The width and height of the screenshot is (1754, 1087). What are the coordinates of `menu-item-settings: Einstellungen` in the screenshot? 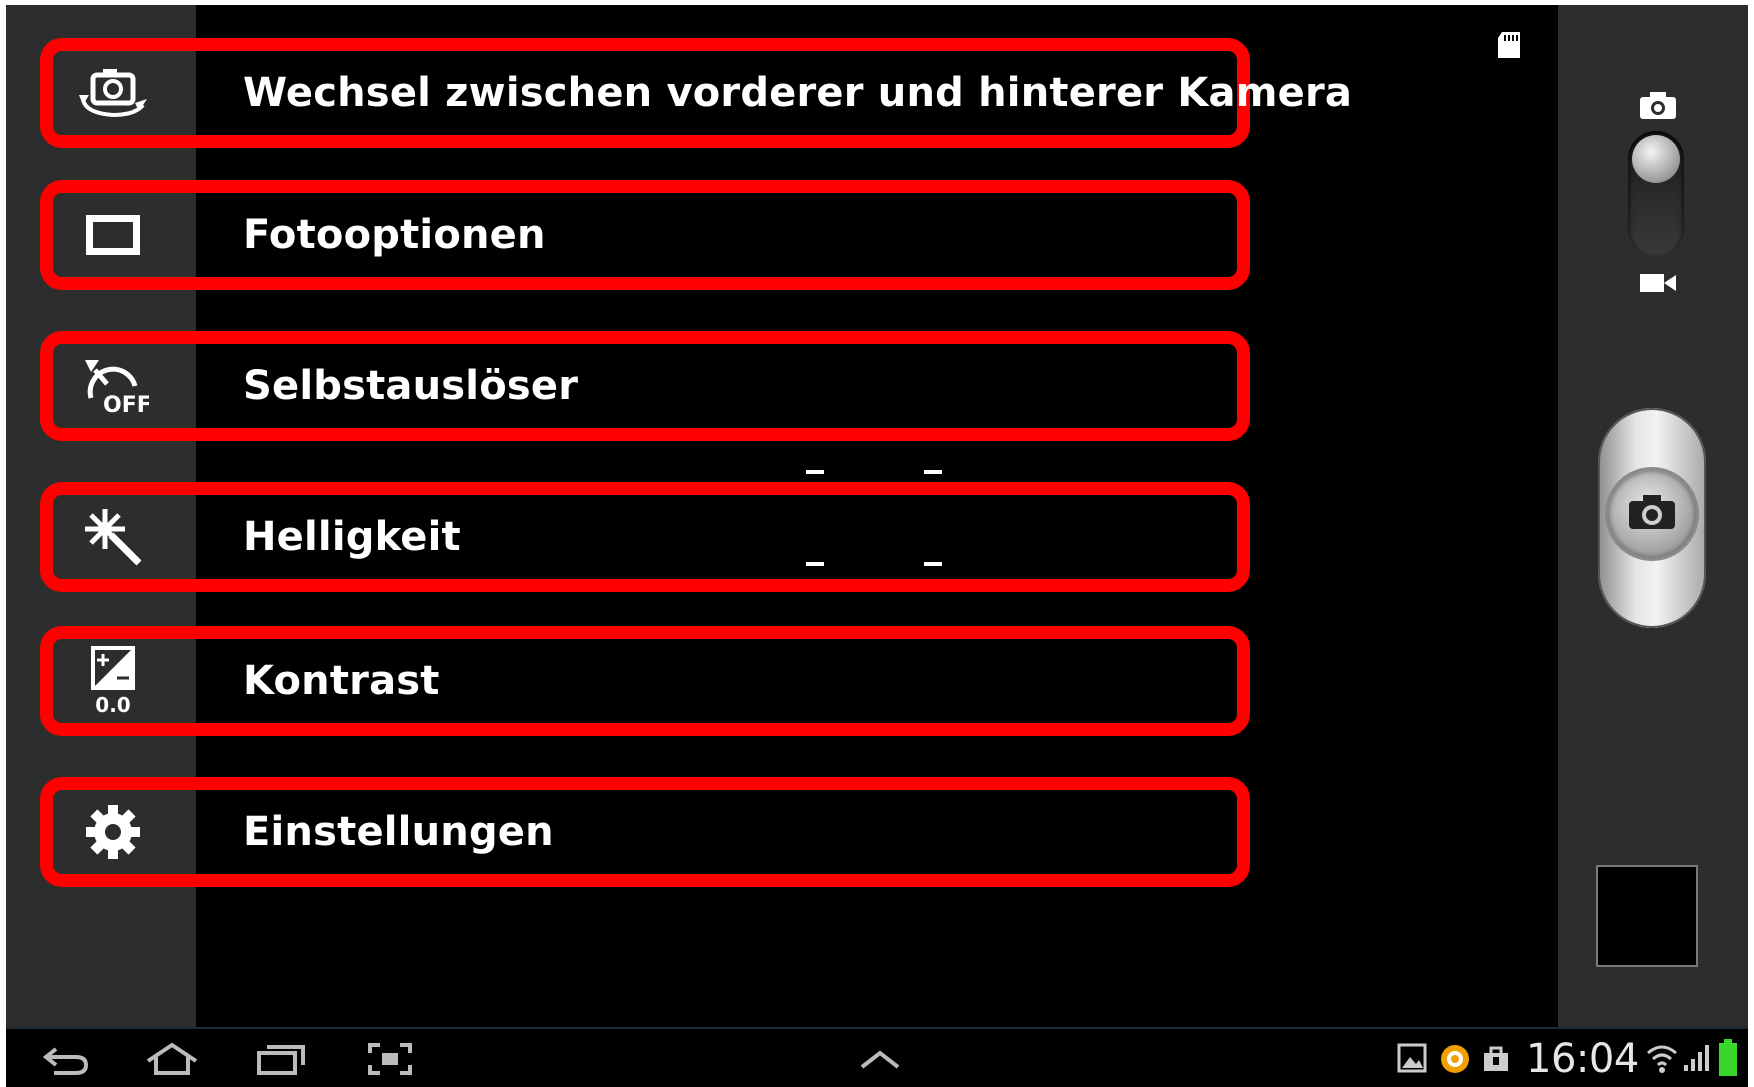 It's located at (645, 832).